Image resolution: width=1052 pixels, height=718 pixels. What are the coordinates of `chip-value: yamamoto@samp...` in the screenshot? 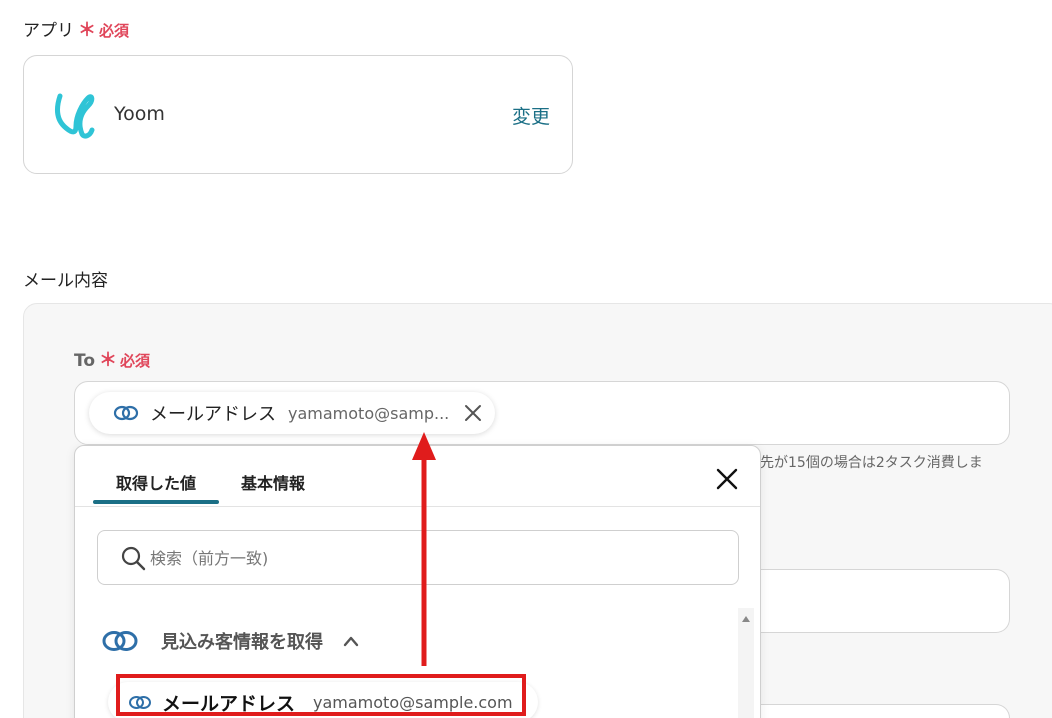 It's located at (369, 413).